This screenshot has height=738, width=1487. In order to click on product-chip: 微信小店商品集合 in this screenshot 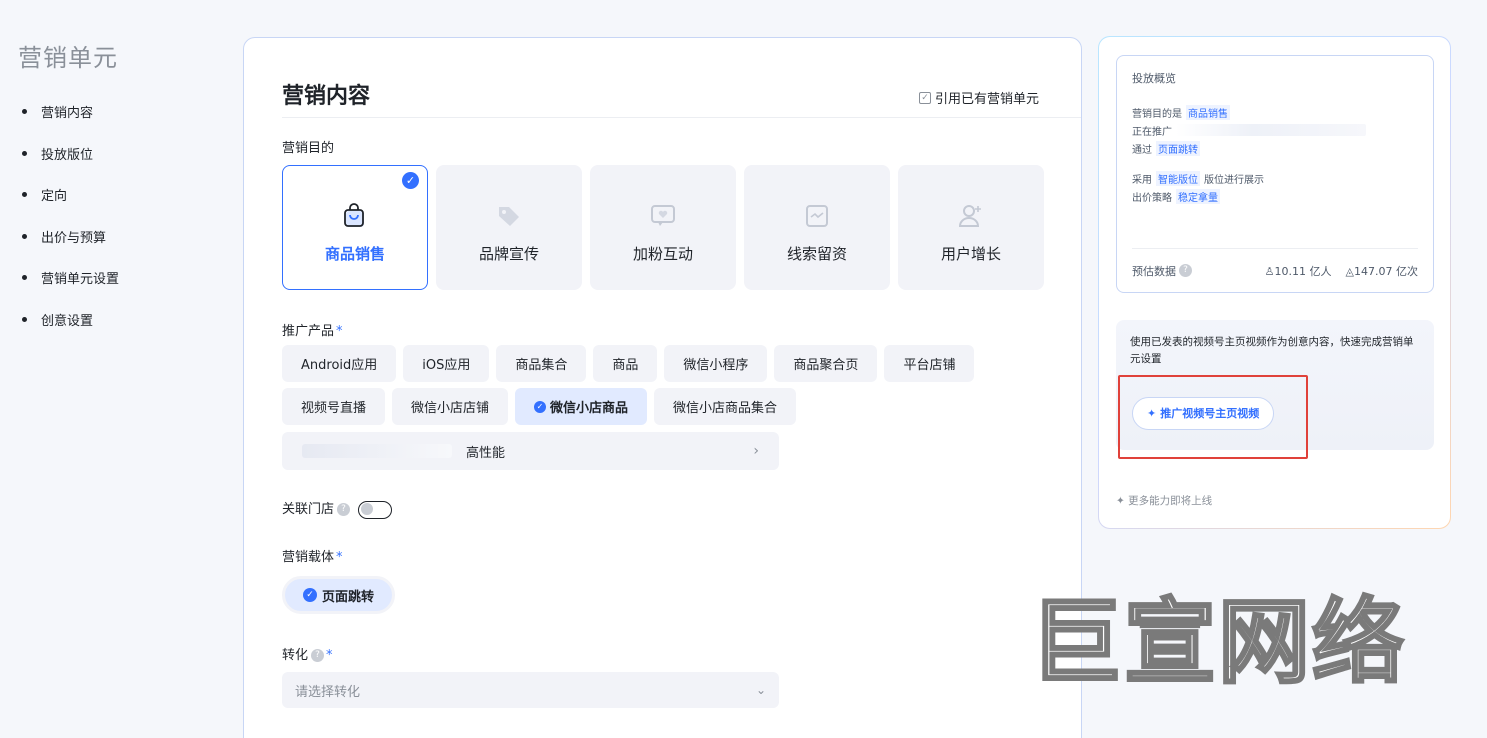, I will do `click(725, 406)`.